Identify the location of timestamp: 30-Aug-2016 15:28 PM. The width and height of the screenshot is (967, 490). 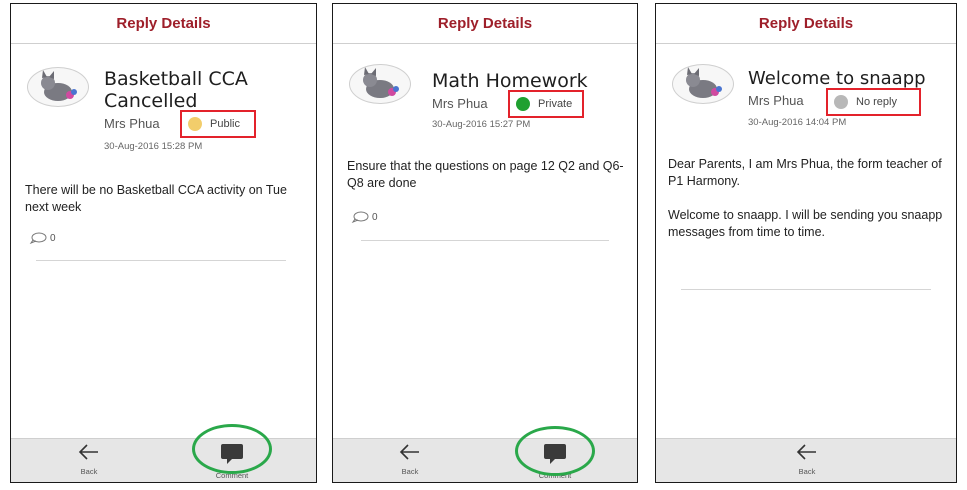
(153, 146).